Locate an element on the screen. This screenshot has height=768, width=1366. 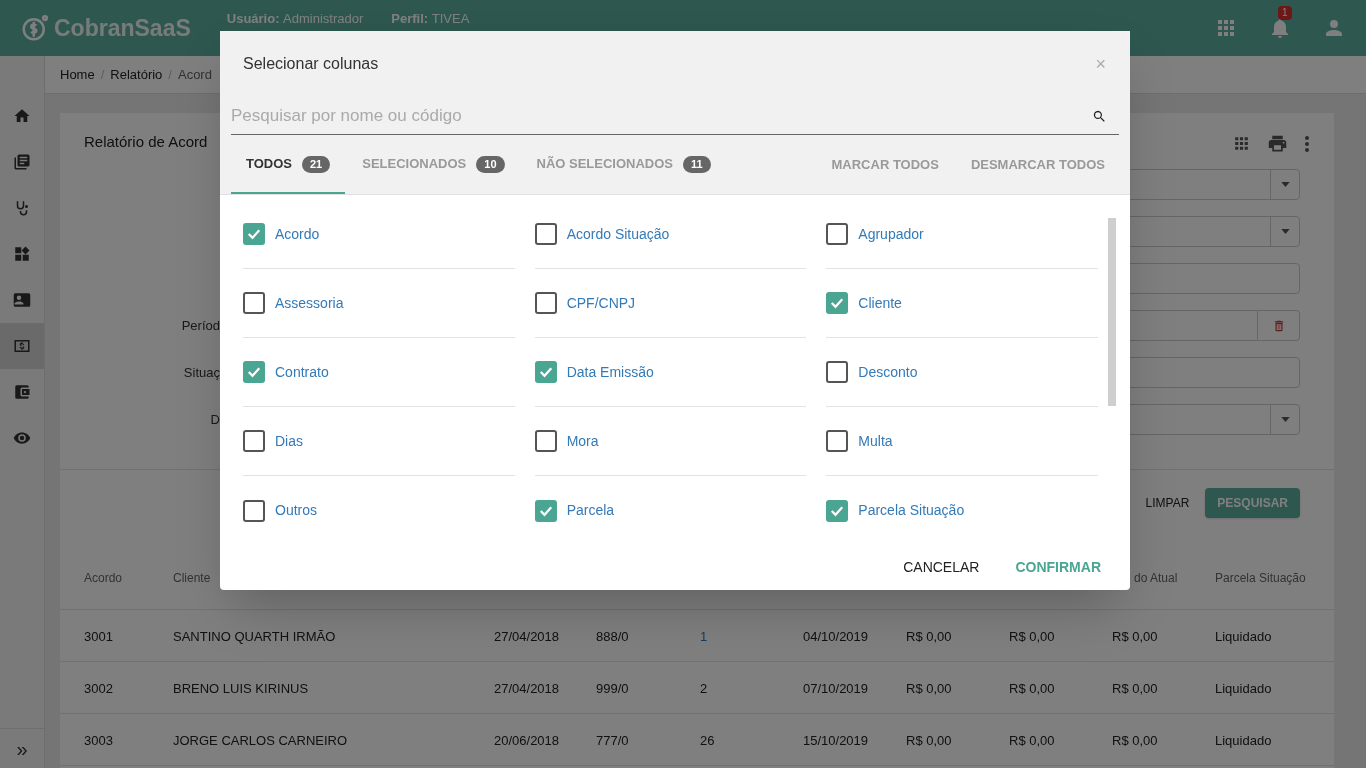
column-header: Parcela Situação is located at coordinates (1260, 578).